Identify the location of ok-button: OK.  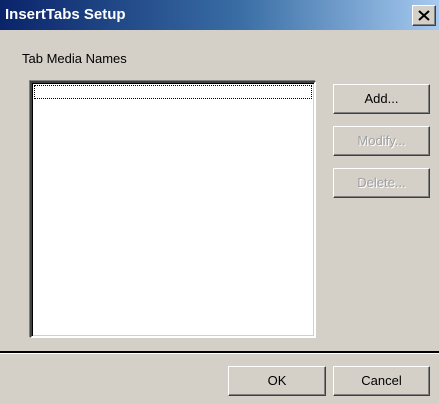
(277, 381).